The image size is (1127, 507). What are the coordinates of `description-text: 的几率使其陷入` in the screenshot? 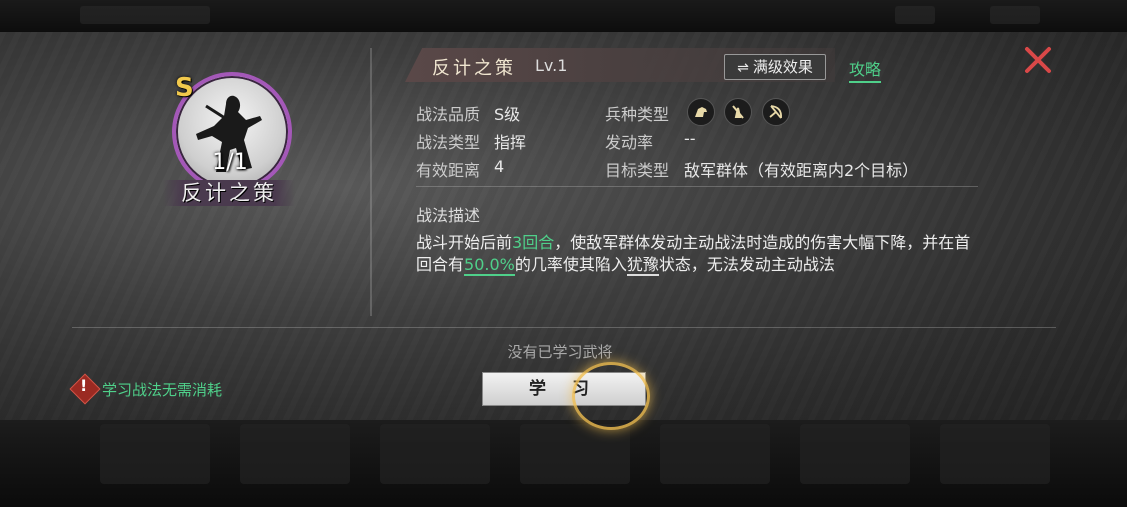 It's located at (570, 264).